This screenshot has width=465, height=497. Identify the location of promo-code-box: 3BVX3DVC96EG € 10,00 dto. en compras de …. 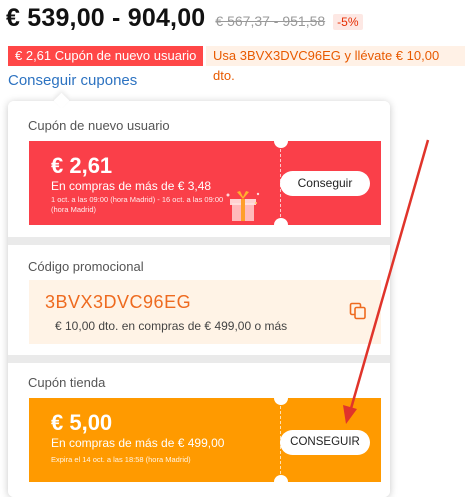
(205, 312).